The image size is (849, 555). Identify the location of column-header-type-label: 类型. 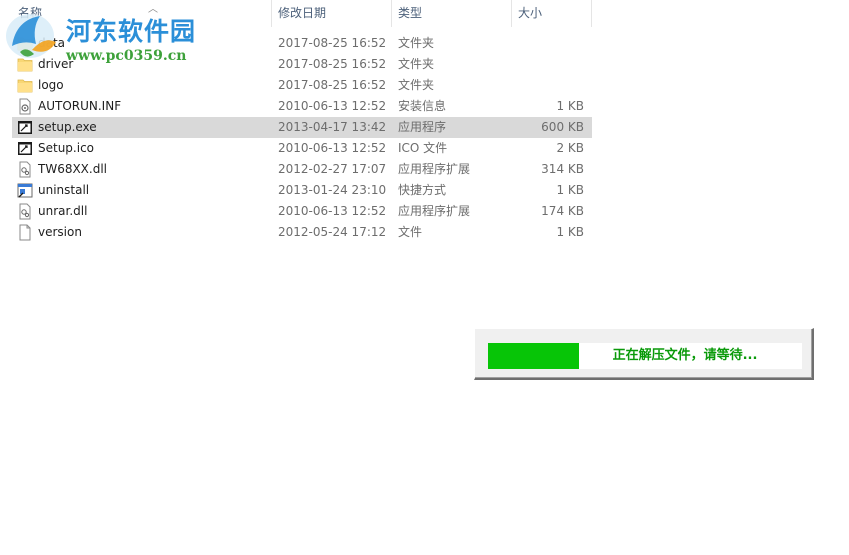
(410, 13).